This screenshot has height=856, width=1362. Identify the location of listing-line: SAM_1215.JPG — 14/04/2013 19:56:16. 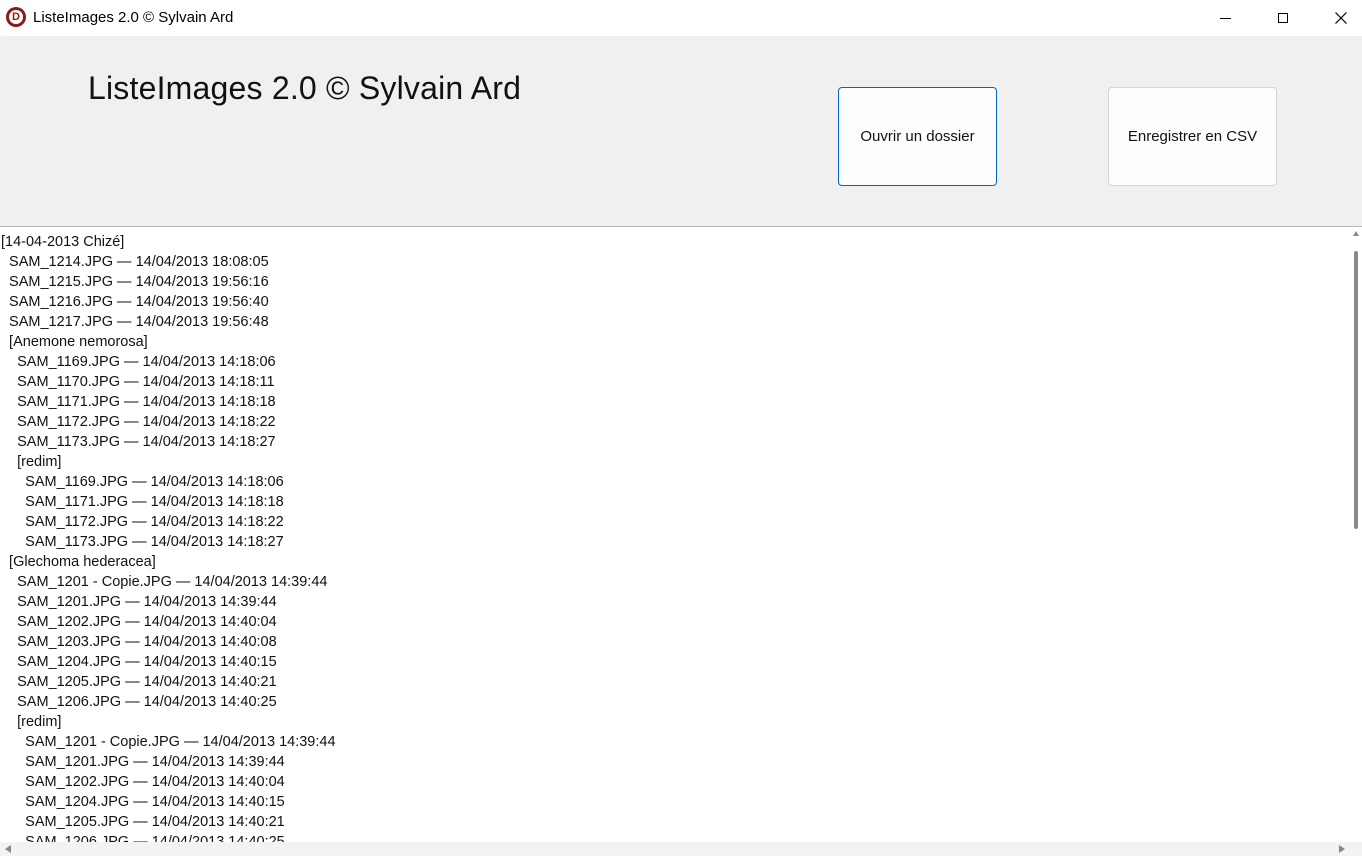
(135, 282).